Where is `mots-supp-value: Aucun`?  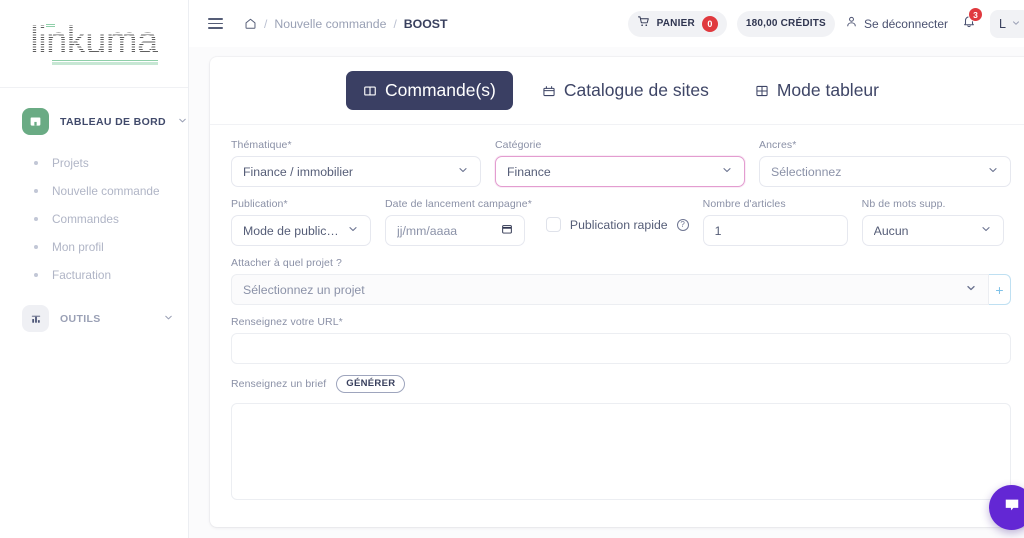
mots-supp-value: Aucun is located at coordinates (891, 230).